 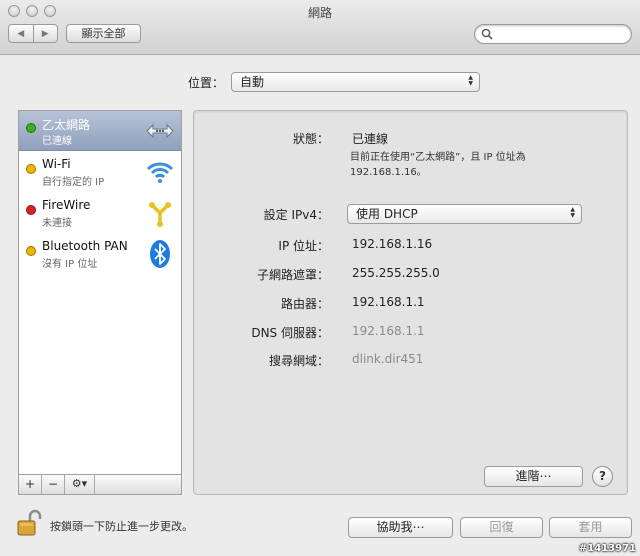 What do you see at coordinates (355, 82) in the screenshot?
I see `location-select: 自動 ▲ ▼` at bounding box center [355, 82].